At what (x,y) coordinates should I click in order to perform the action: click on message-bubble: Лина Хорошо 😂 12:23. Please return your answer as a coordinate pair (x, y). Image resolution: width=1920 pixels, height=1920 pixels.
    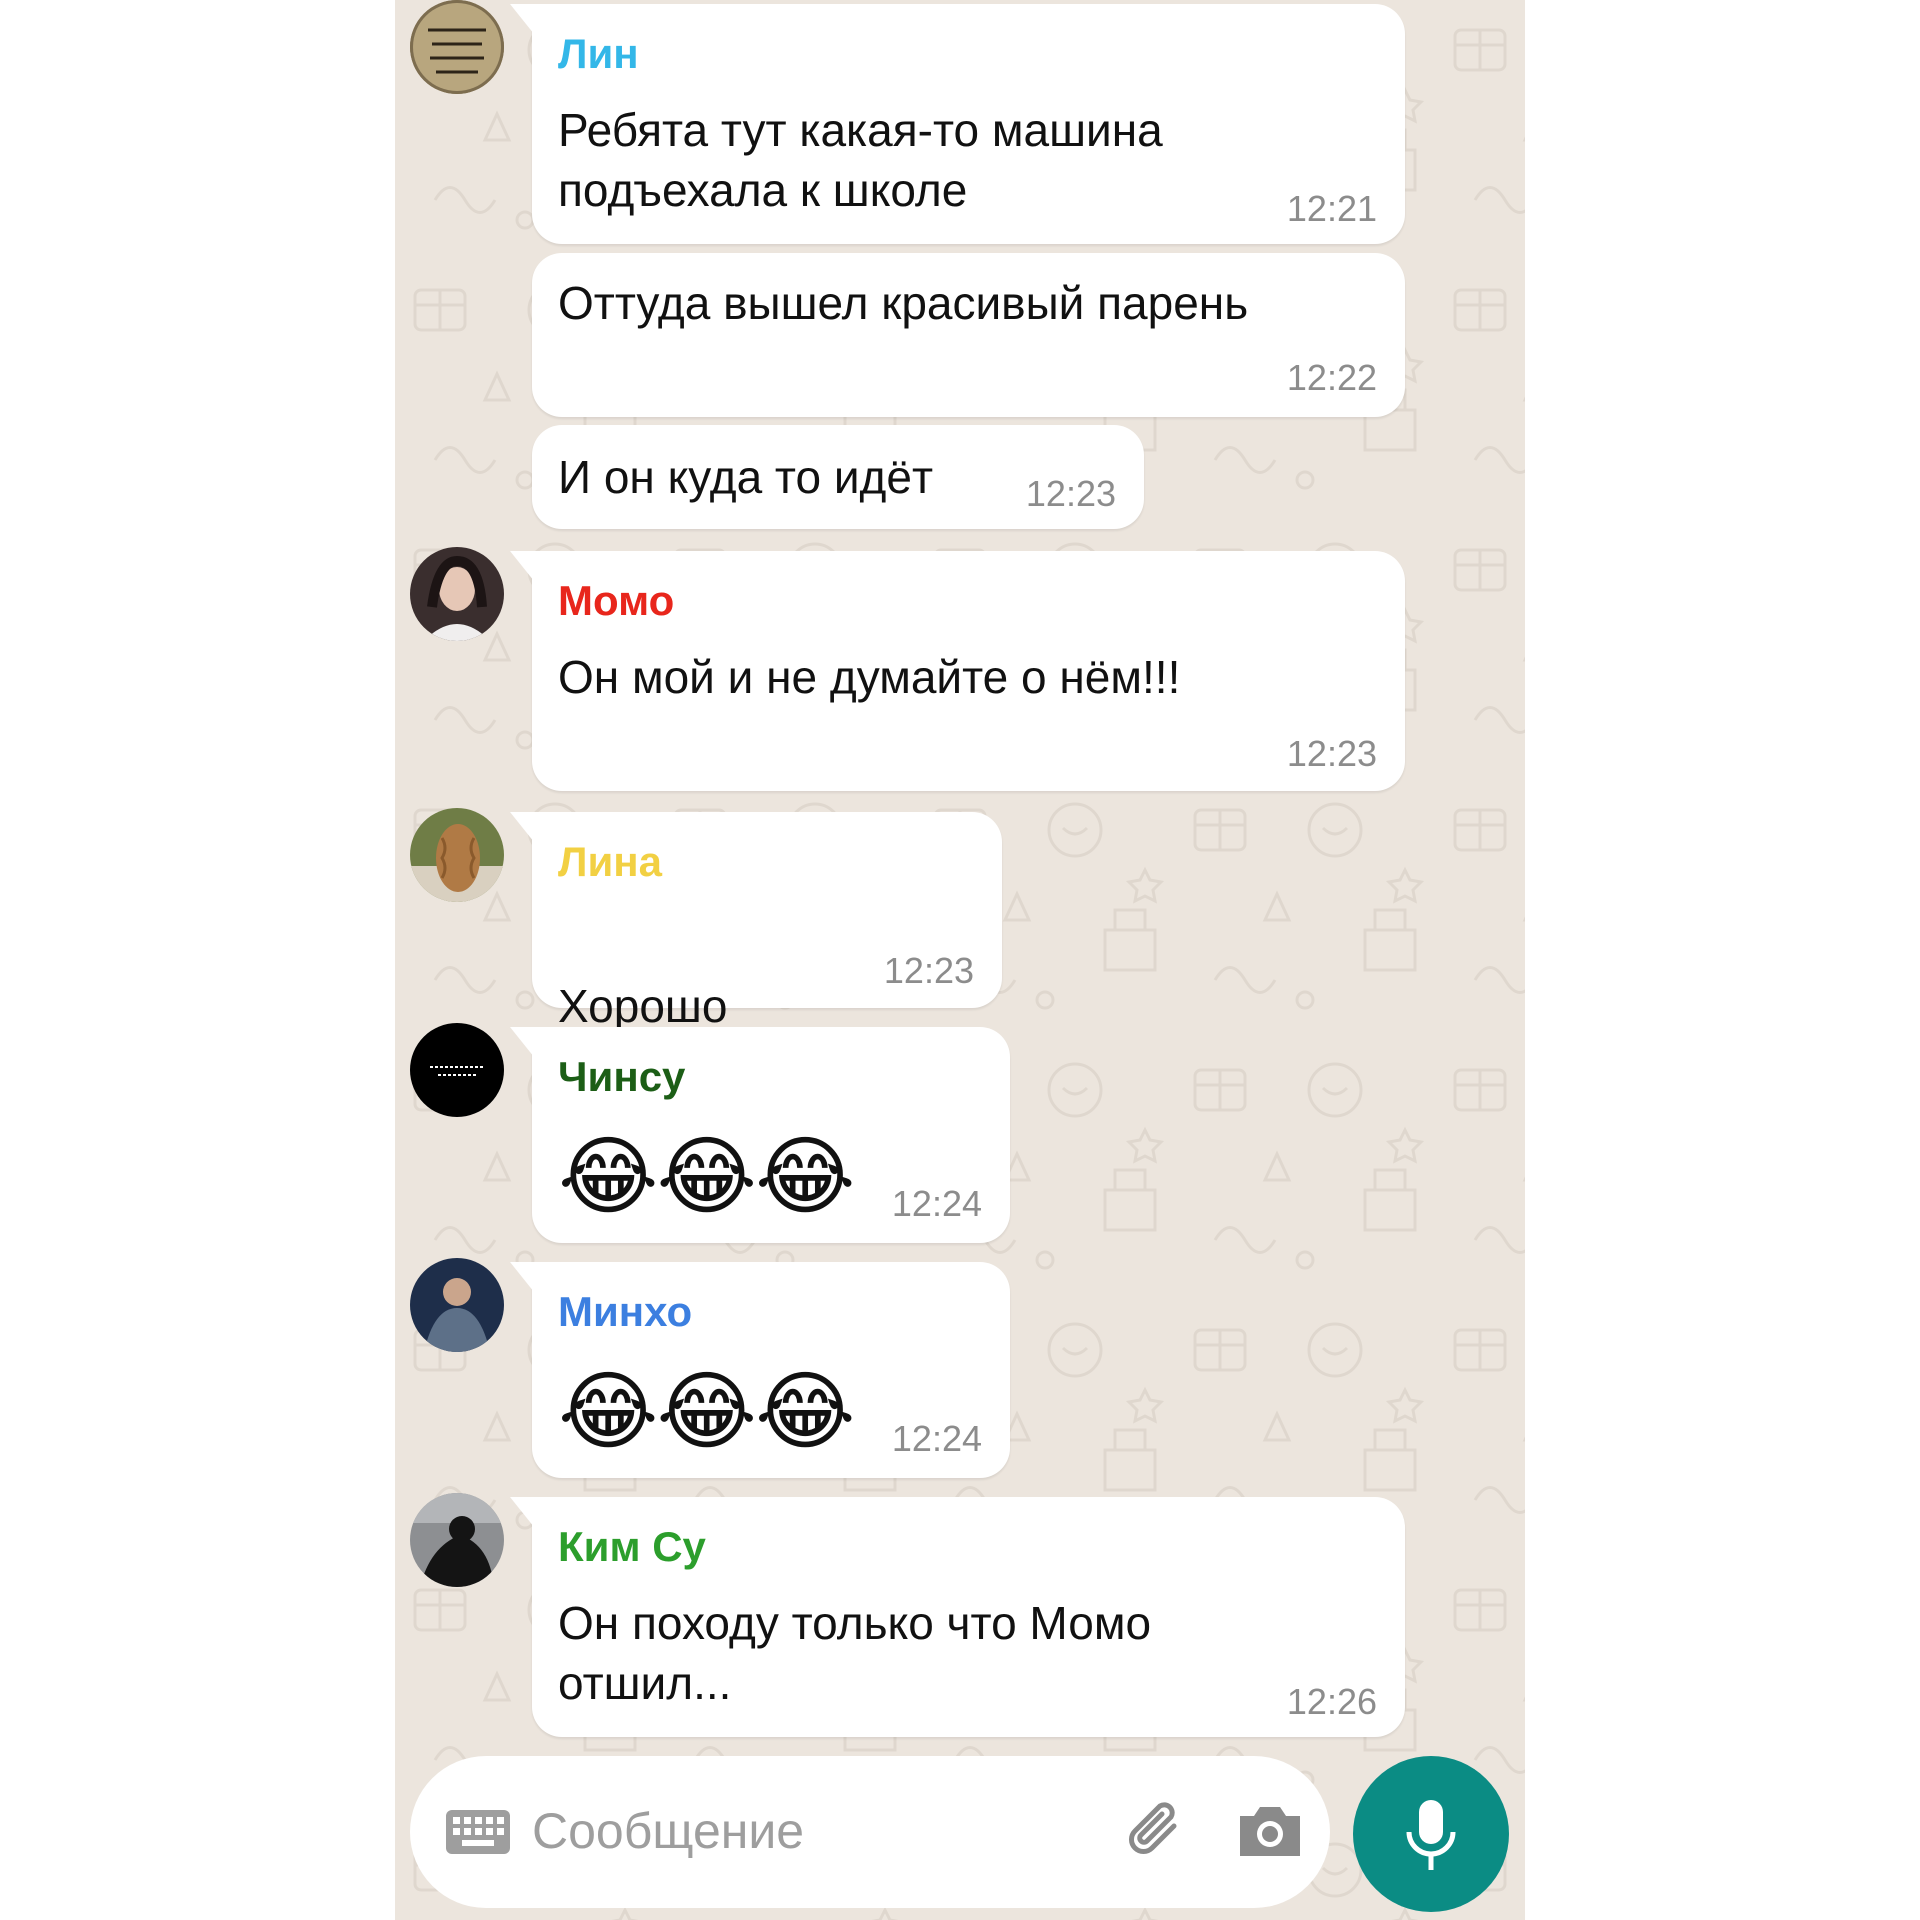
    Looking at the image, I should click on (756, 955).